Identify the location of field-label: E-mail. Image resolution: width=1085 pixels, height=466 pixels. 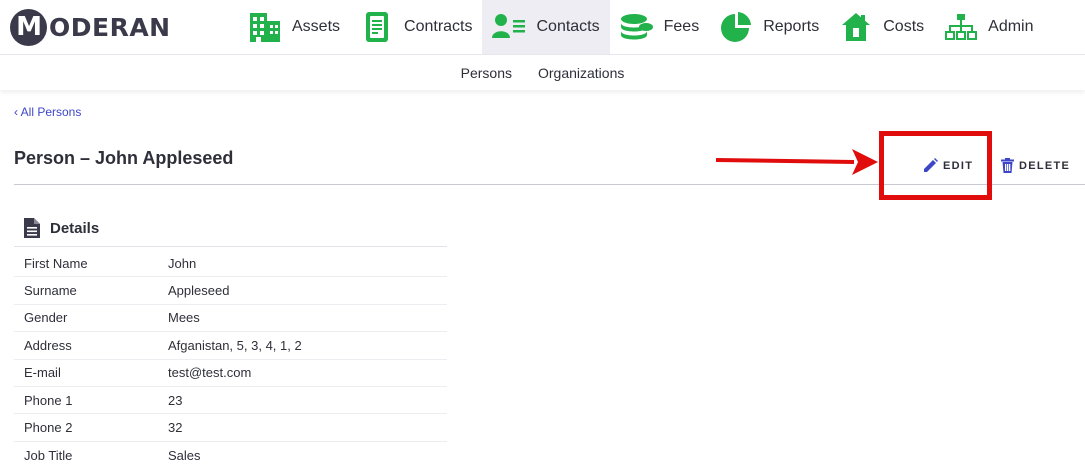
(42, 373).